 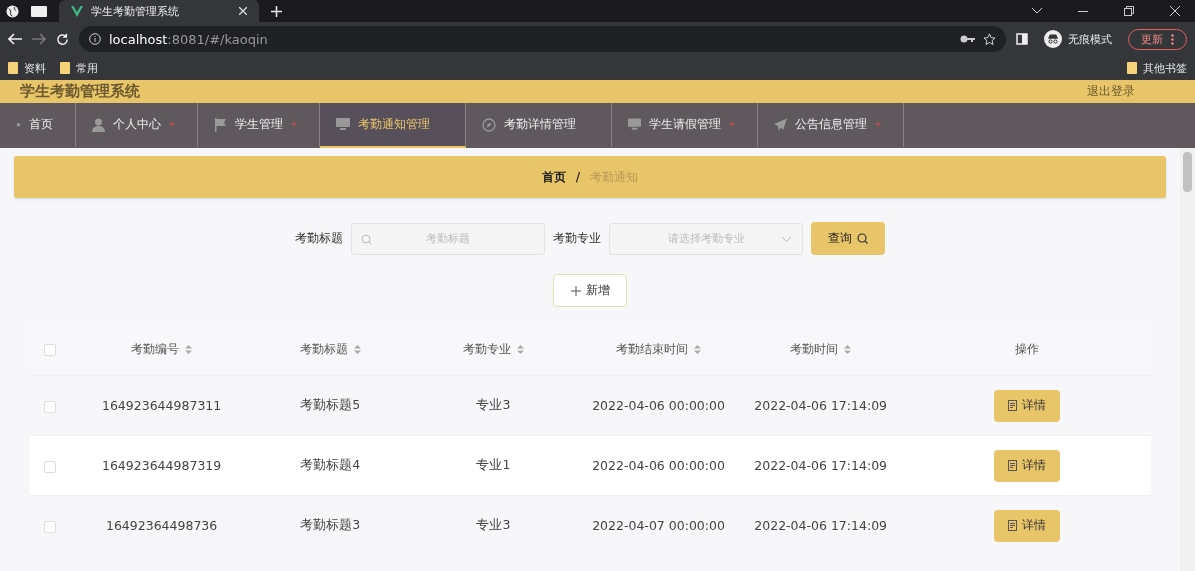 What do you see at coordinates (319, 238) in the screenshot?
I see `field-label: 考勤标题` at bounding box center [319, 238].